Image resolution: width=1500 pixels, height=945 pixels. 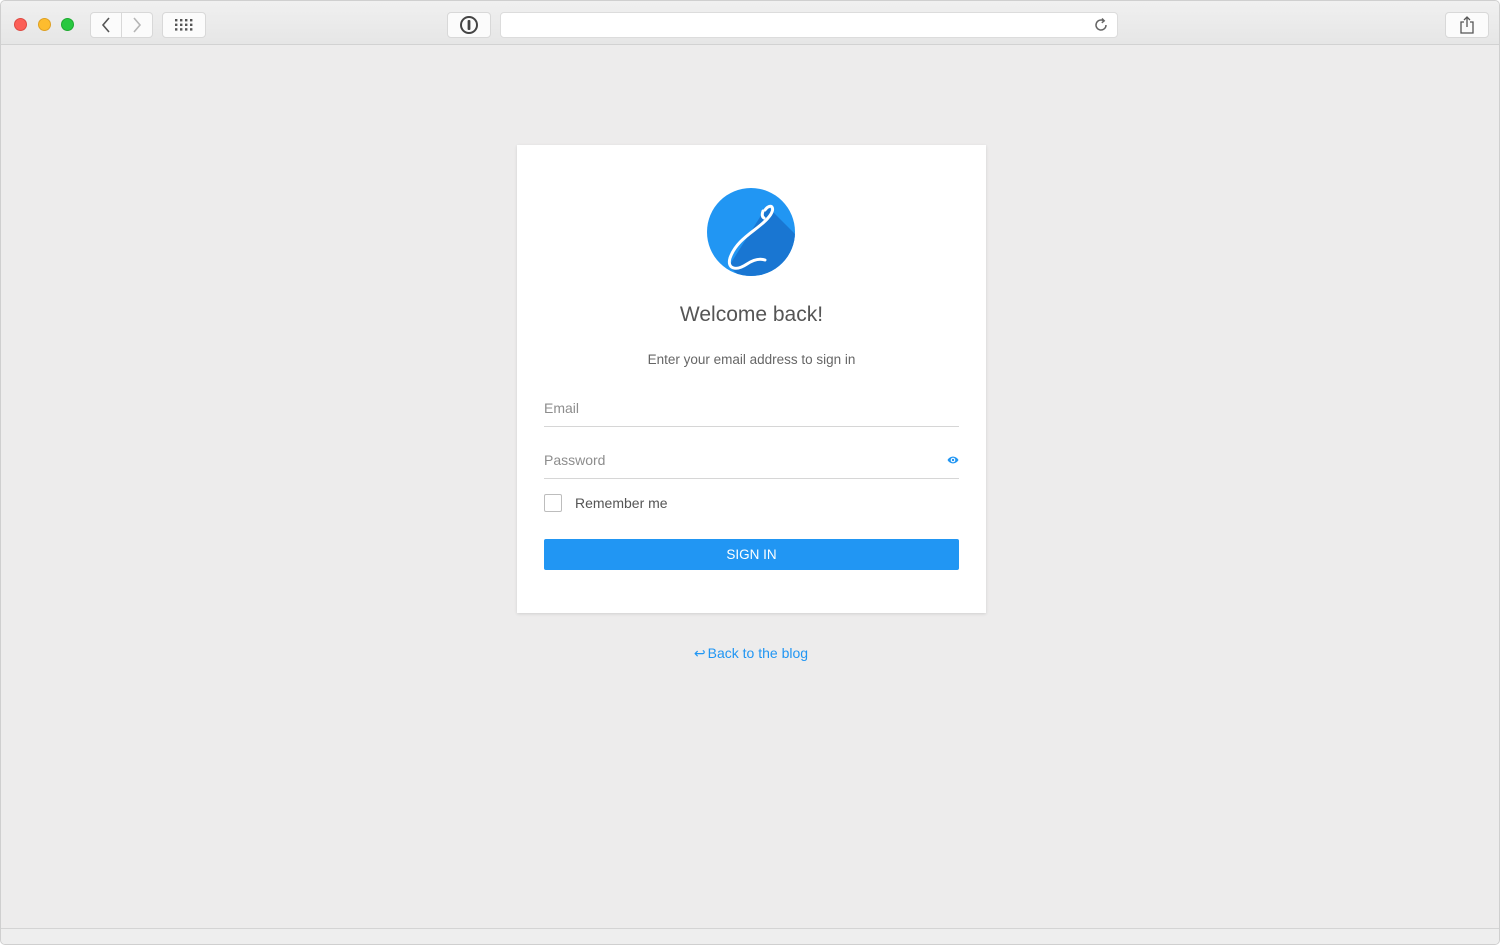 What do you see at coordinates (20, 24) in the screenshot?
I see `close-window-button` at bounding box center [20, 24].